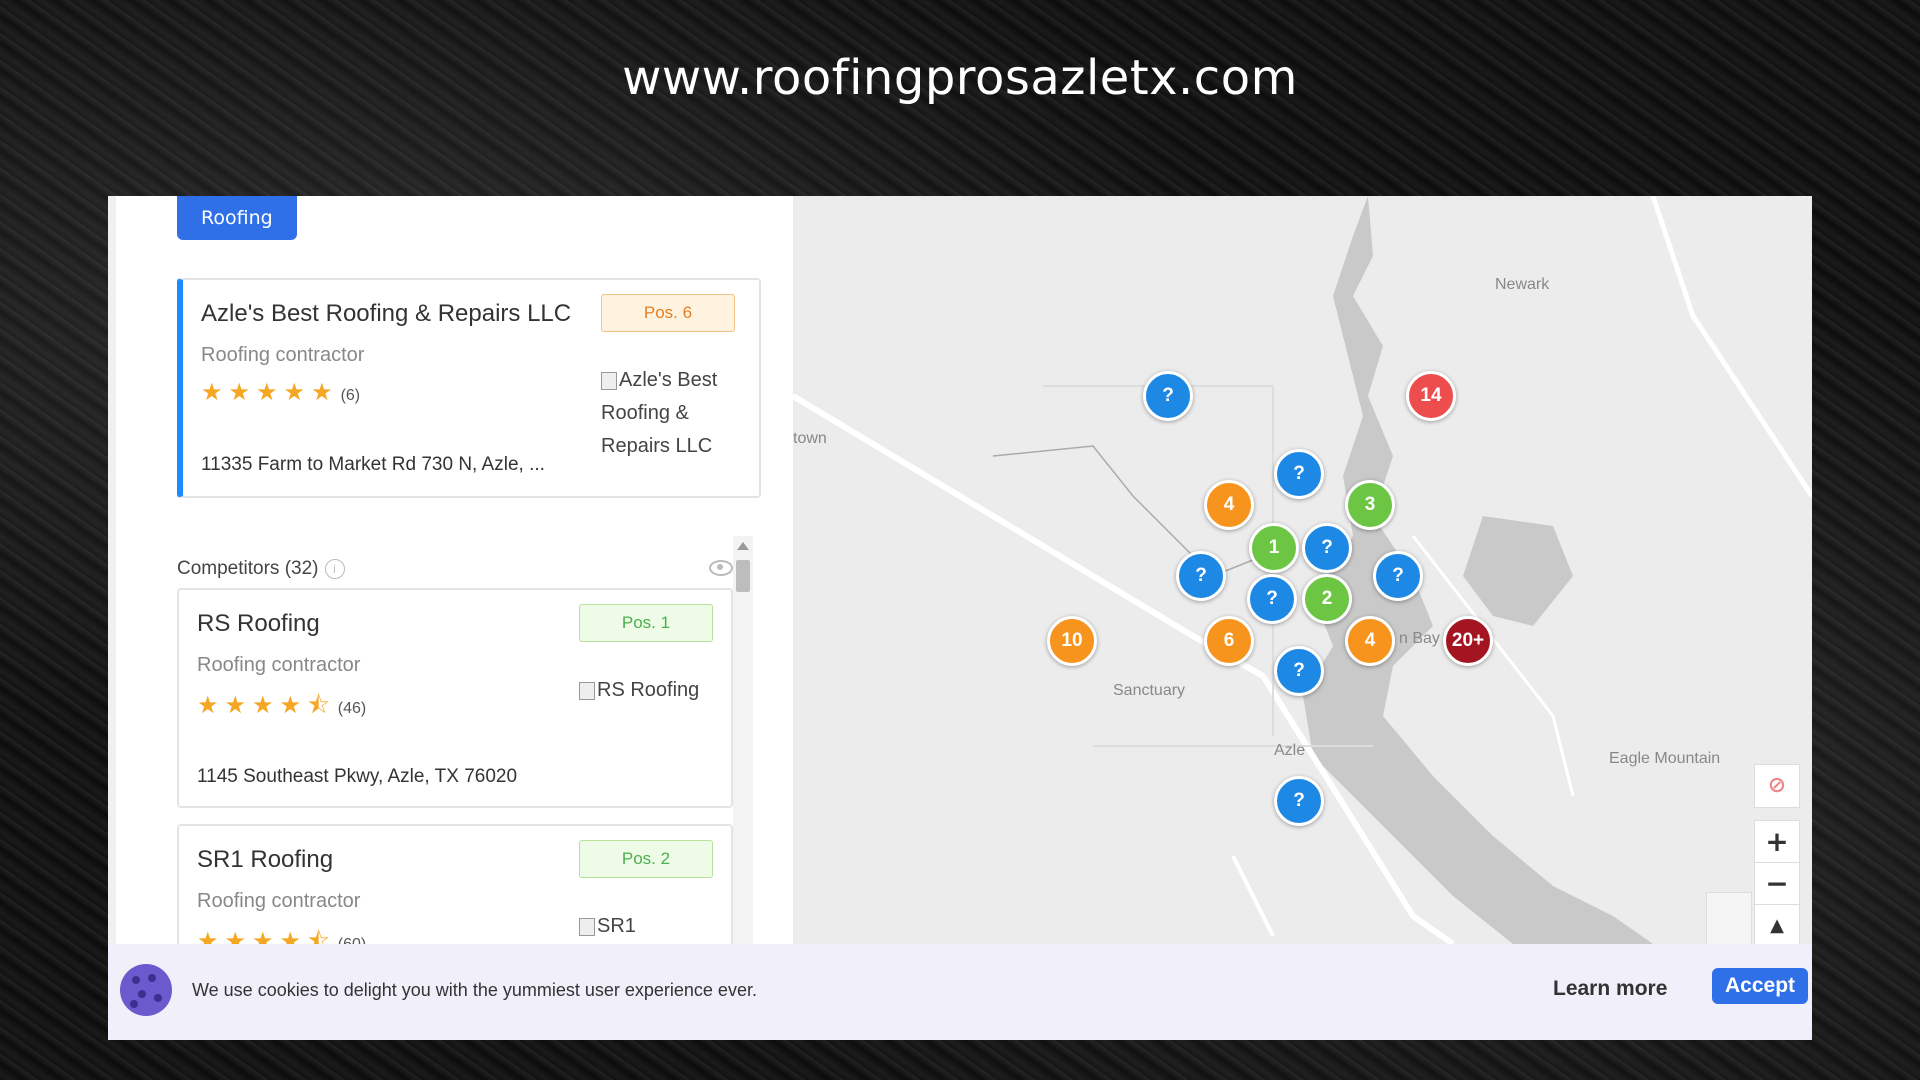 The width and height of the screenshot is (1920, 1080). Describe the element at coordinates (334, 568) in the screenshot. I see `info-icon: i` at that location.